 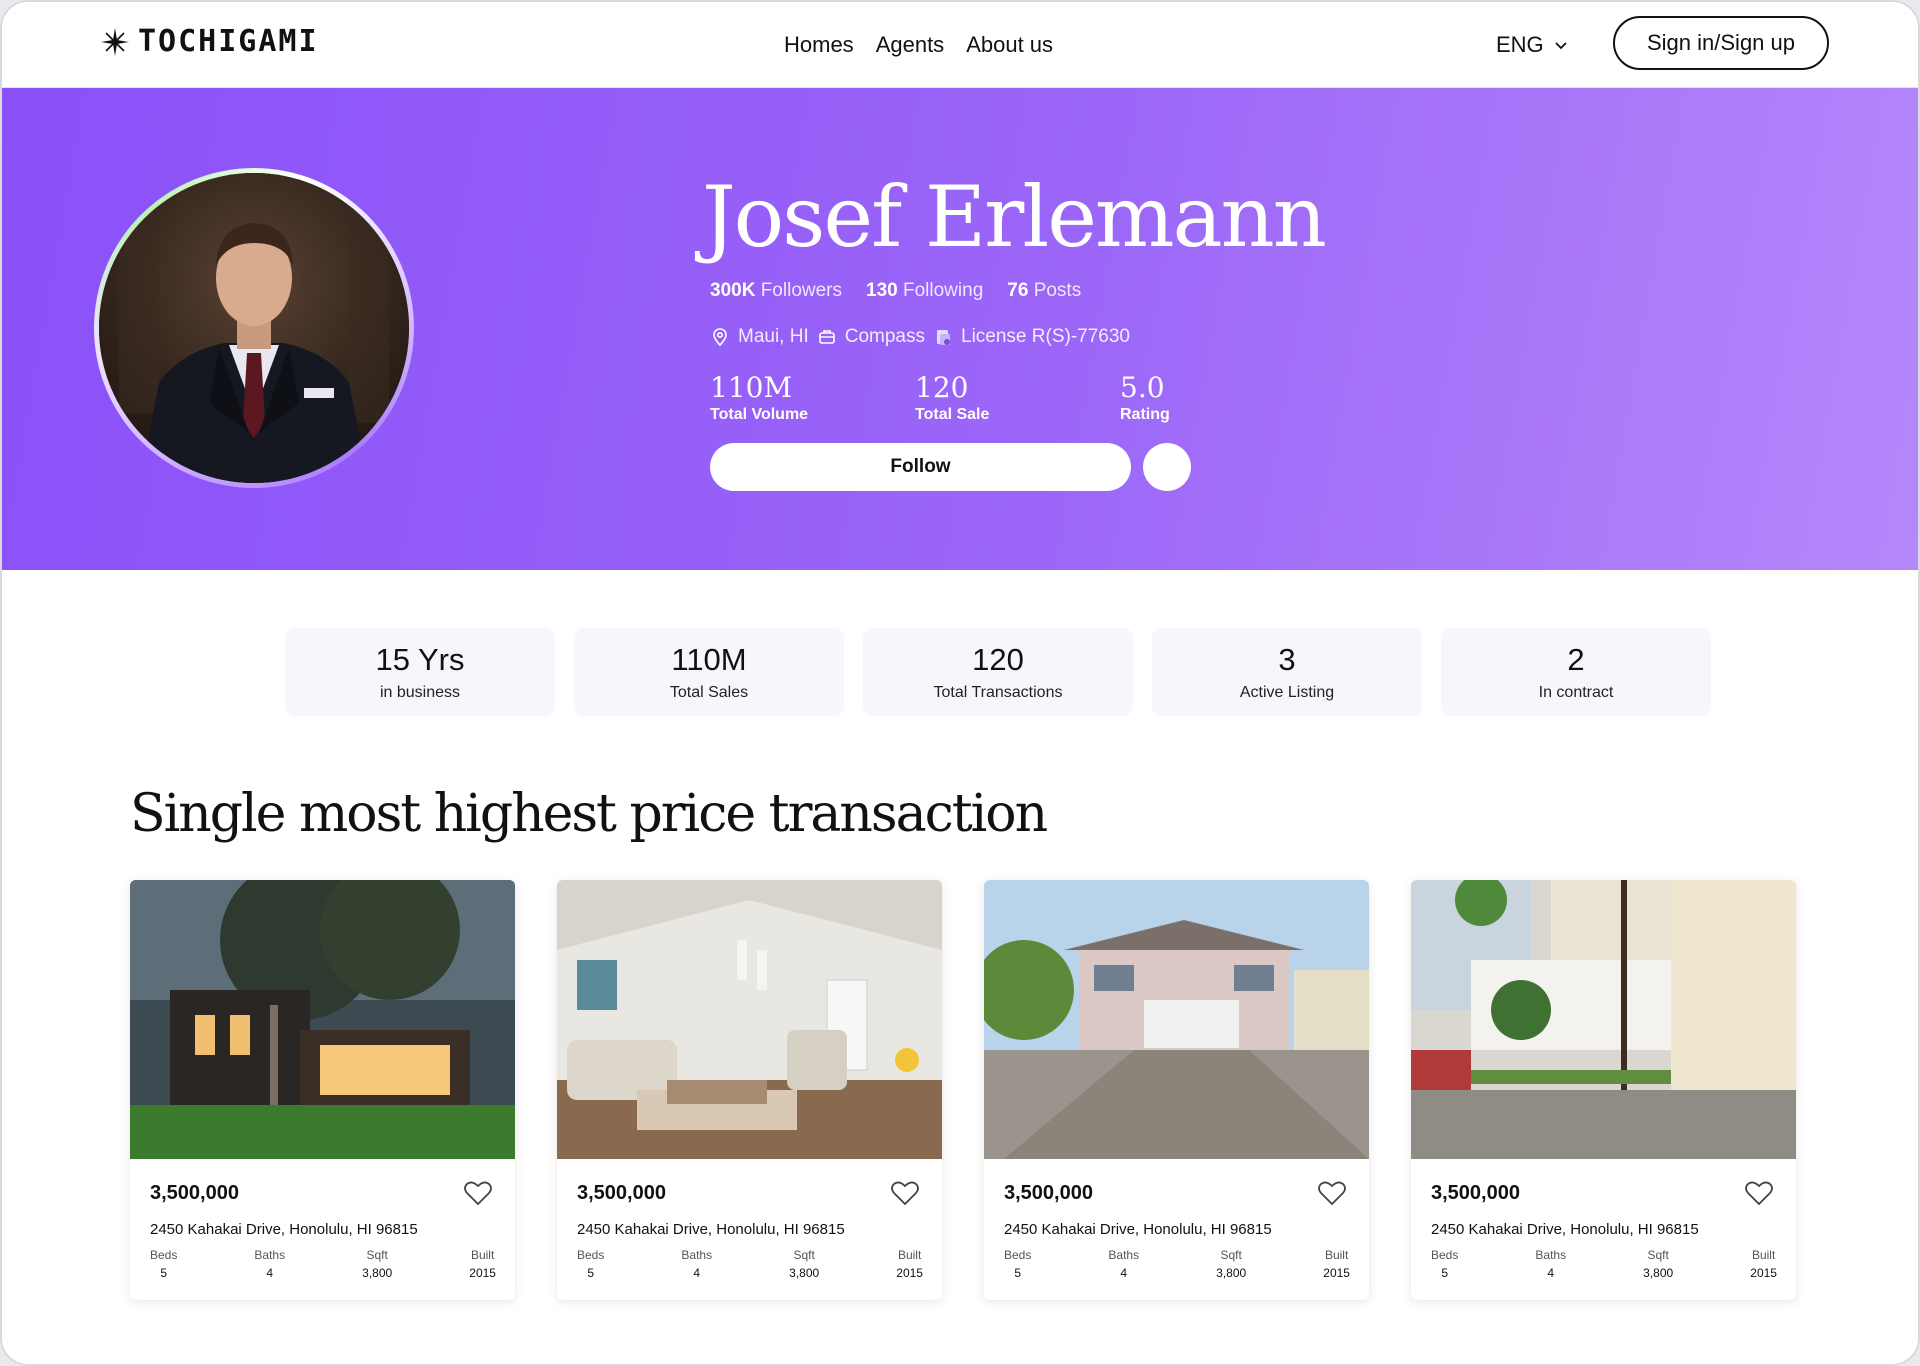 I want to click on followers-label: Followers, so click(x=801, y=290).